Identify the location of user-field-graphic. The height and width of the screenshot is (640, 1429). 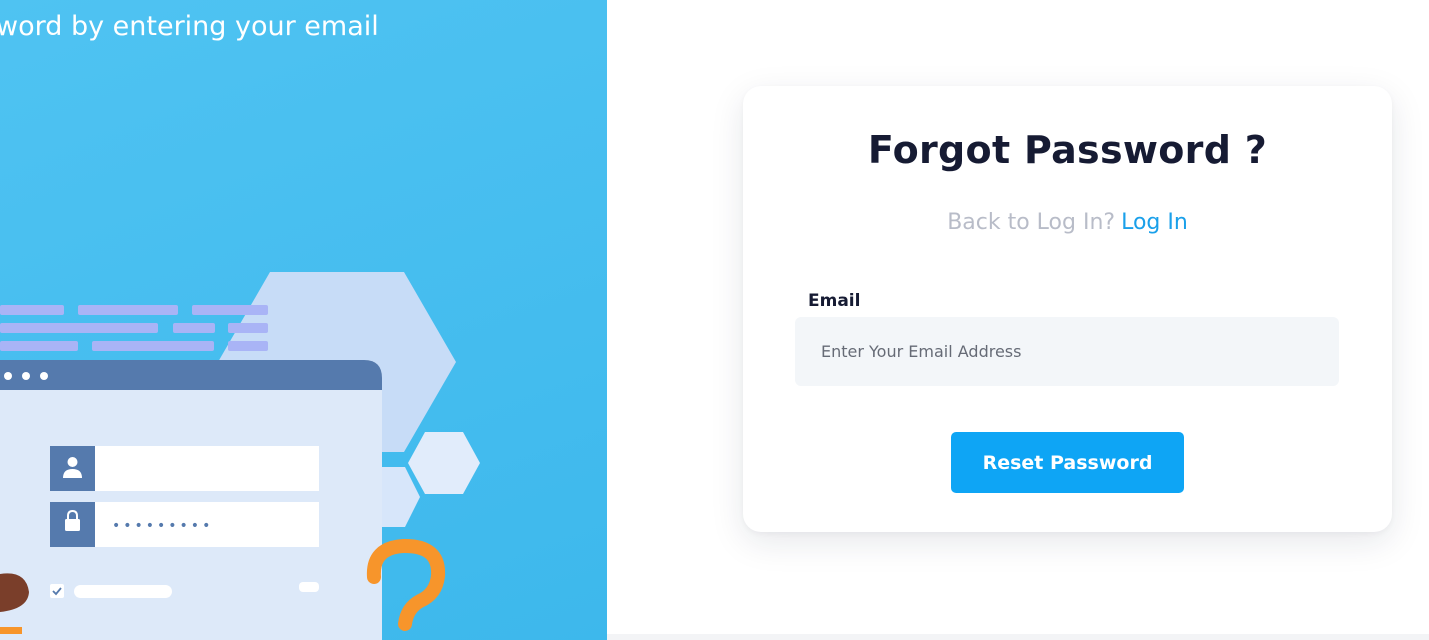
(184, 468).